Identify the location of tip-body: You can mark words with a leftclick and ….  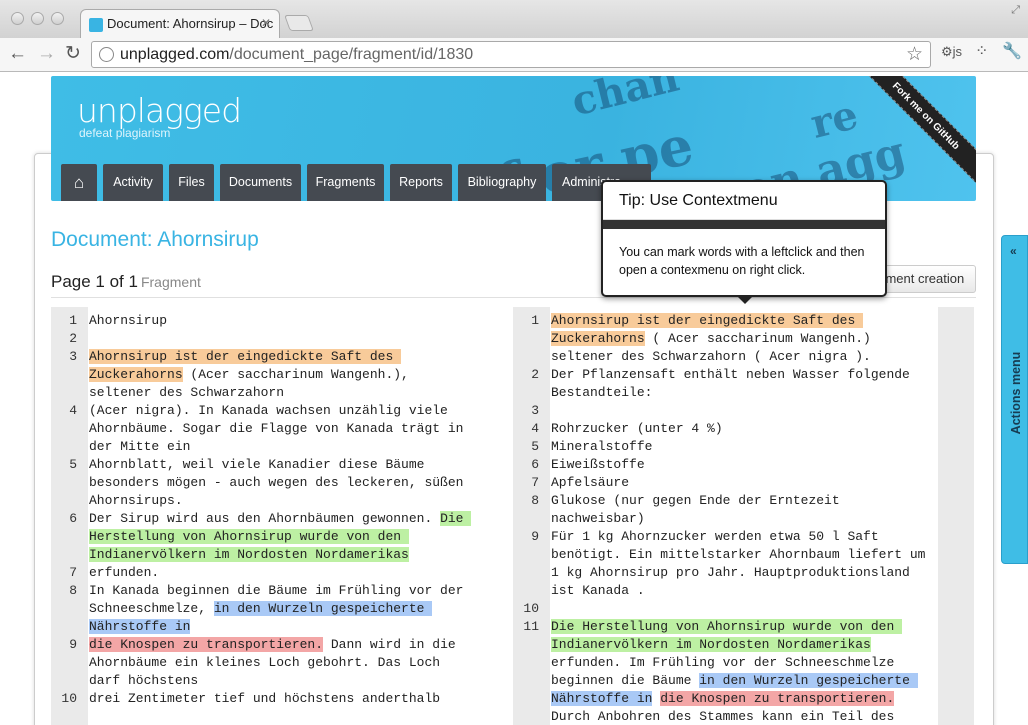
(742, 261).